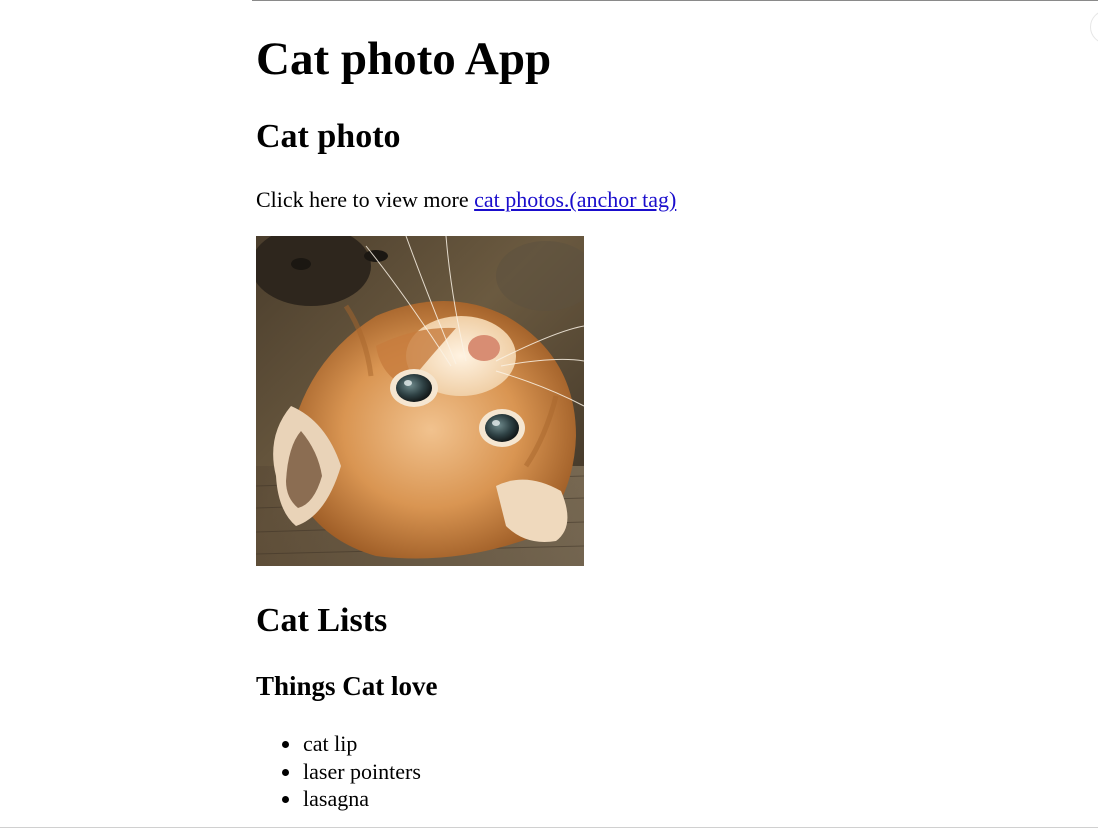  I want to click on list-item-label: lasagna, so click(336, 798).